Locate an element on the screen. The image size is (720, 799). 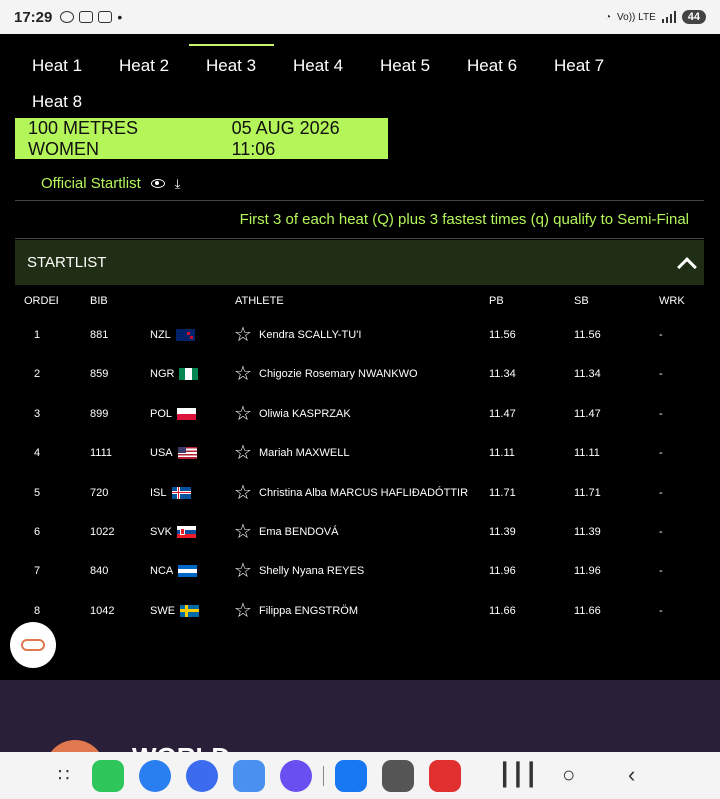
table-row: 7 840 NCA ☆ Shelly Nyana REYES 11.96 11.96 - is located at coordinates (359, 572).